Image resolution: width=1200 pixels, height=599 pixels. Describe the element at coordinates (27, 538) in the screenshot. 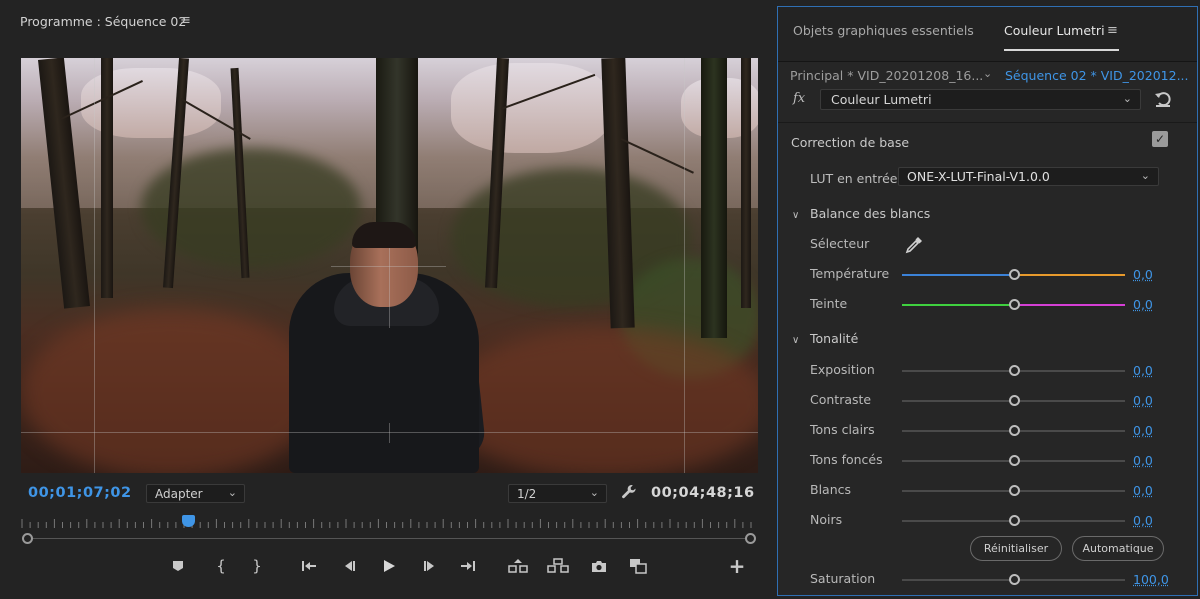

I see `zoom-handle-left` at that location.